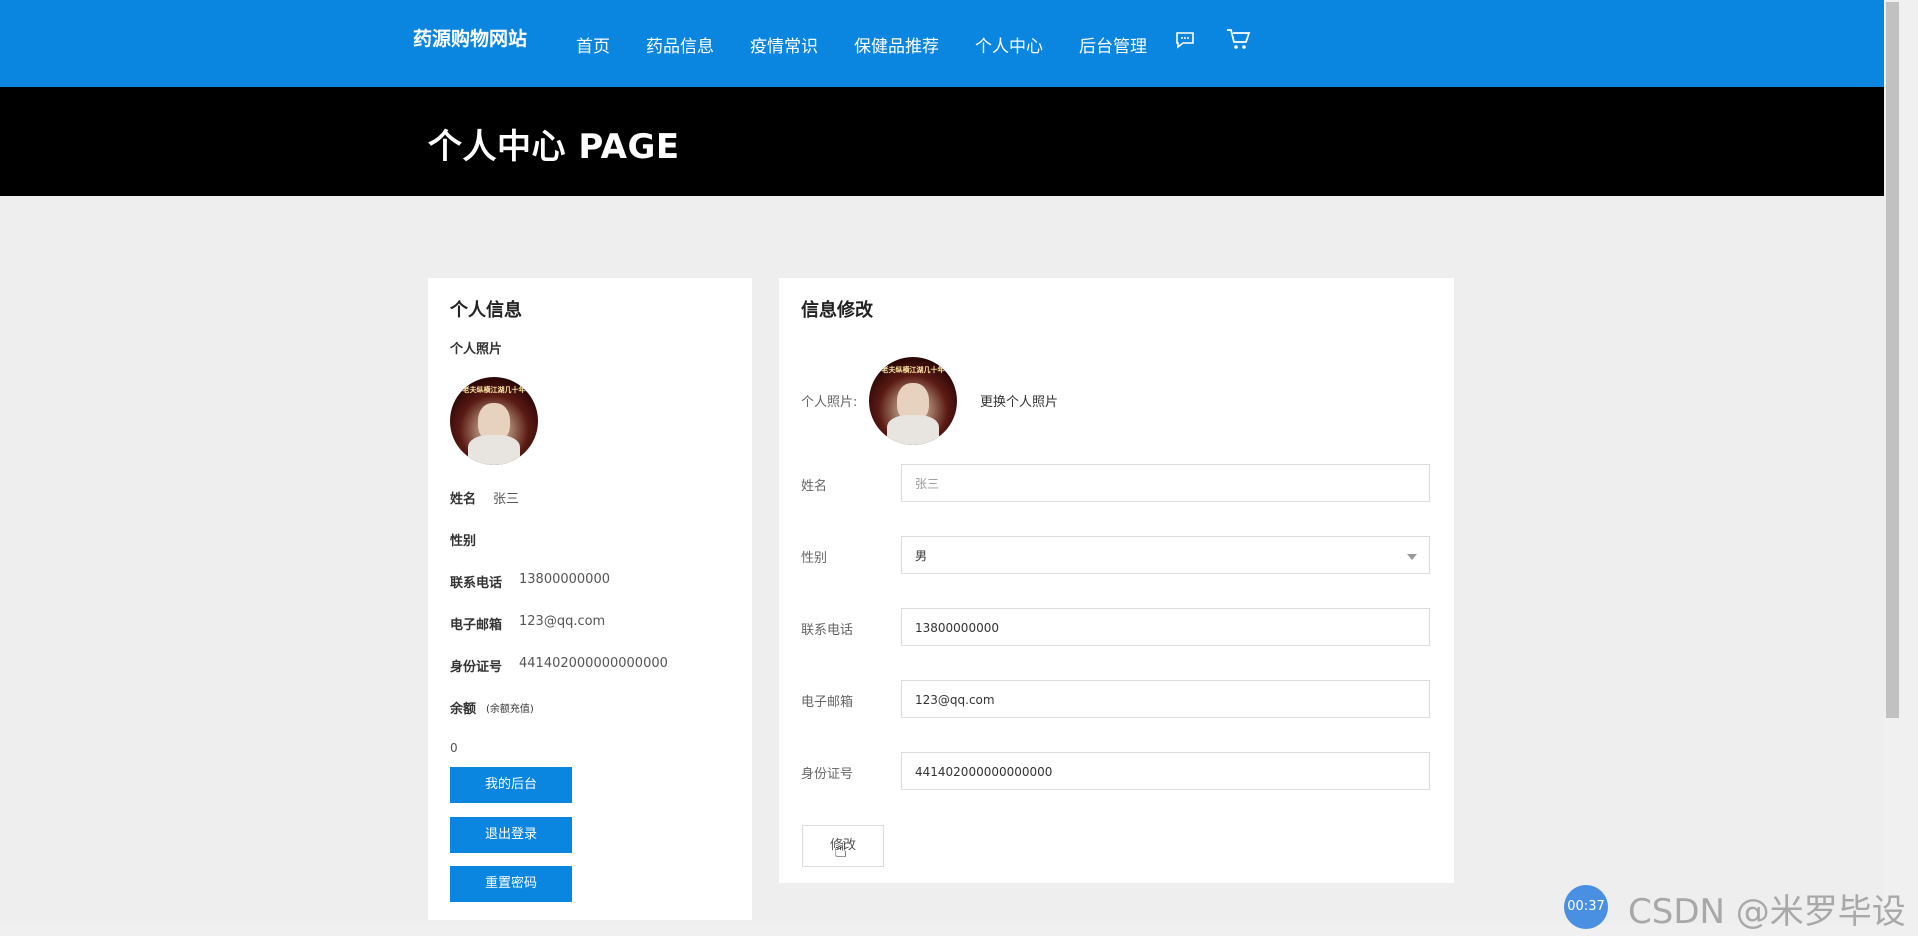 The image size is (1918, 936). Describe the element at coordinates (827, 702) in the screenshot. I see `edit-email-label: 电子邮箱` at that location.